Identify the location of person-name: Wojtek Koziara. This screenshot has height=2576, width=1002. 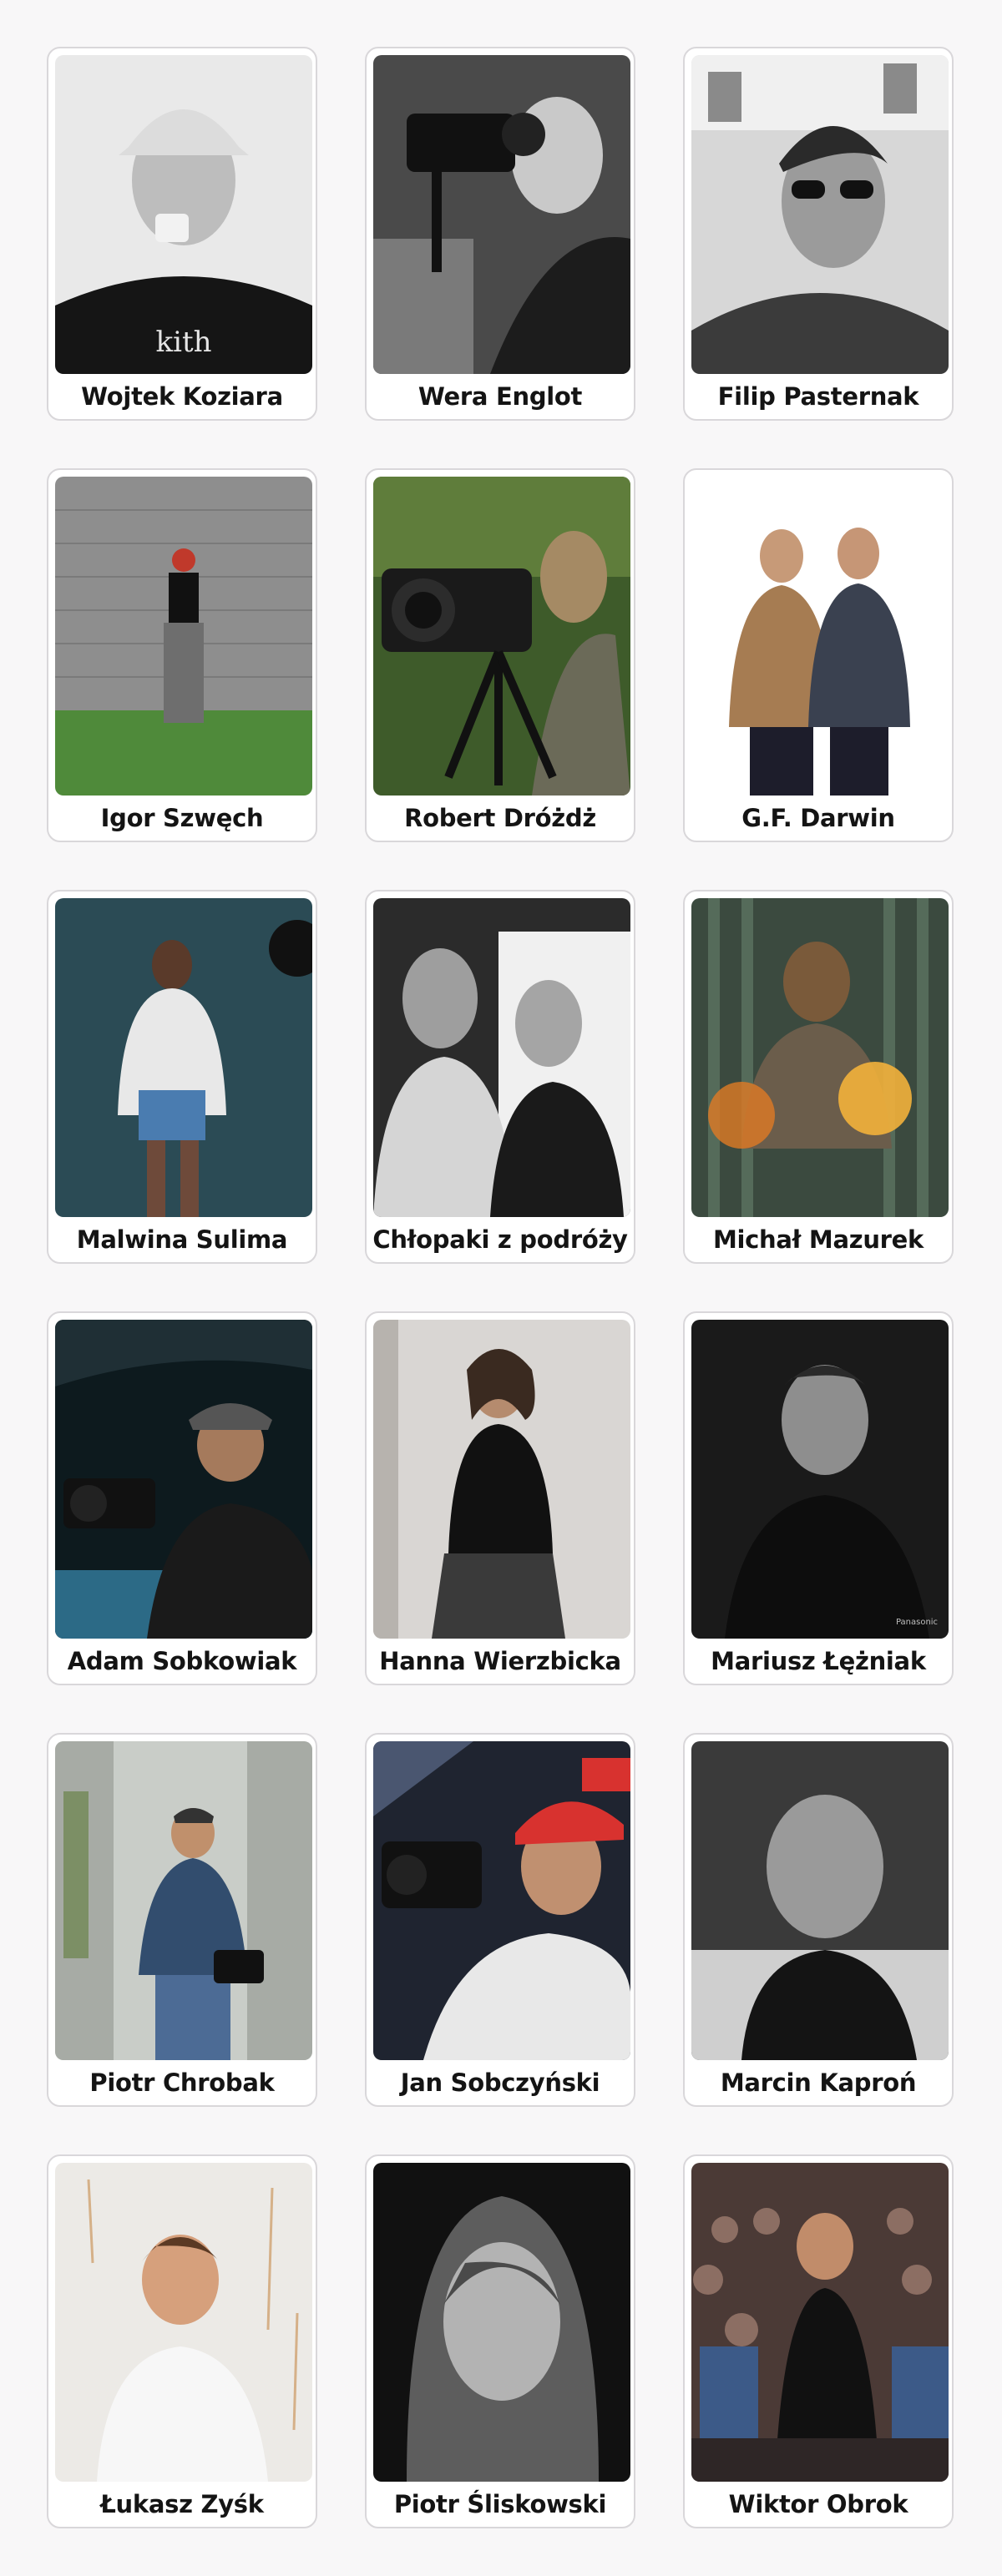
(182, 396).